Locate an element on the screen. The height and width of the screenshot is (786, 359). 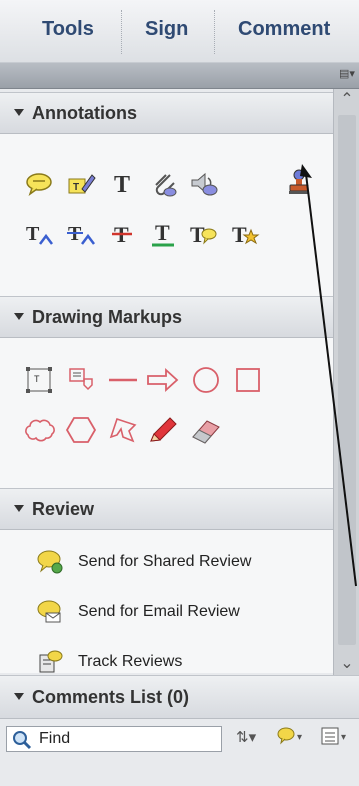
send-email-review-item: Send for Email Review is located at coordinates (138, 612).